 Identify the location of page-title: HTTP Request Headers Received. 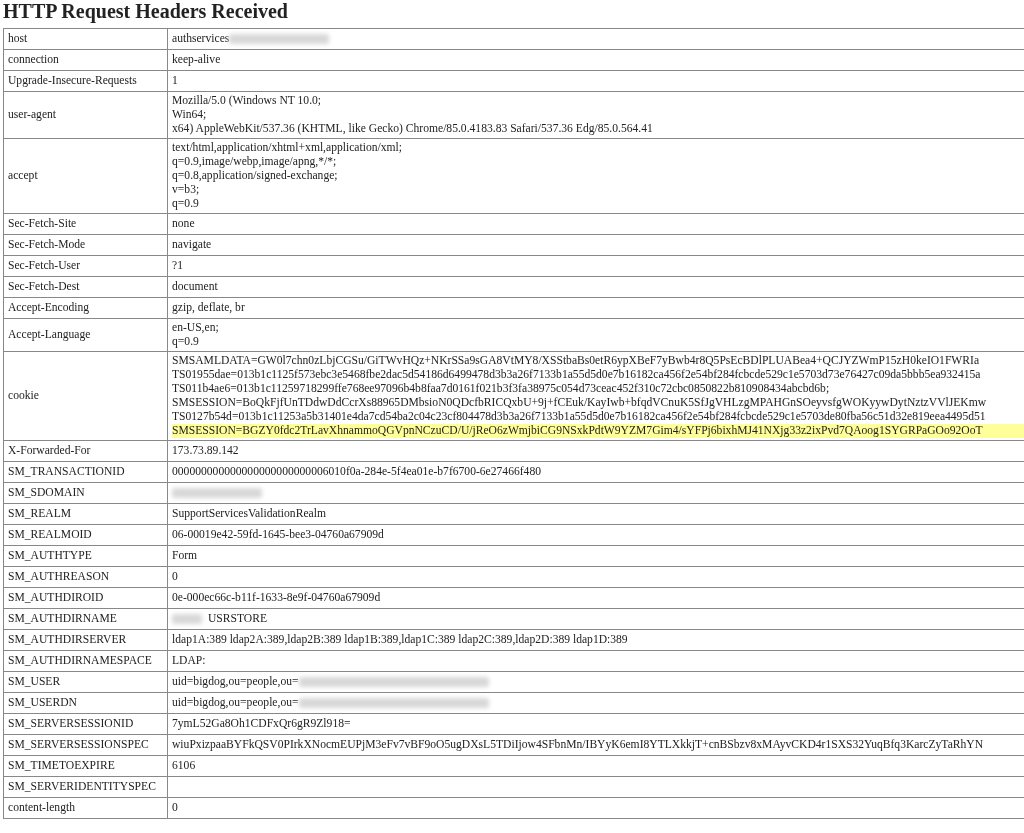
(146, 11).